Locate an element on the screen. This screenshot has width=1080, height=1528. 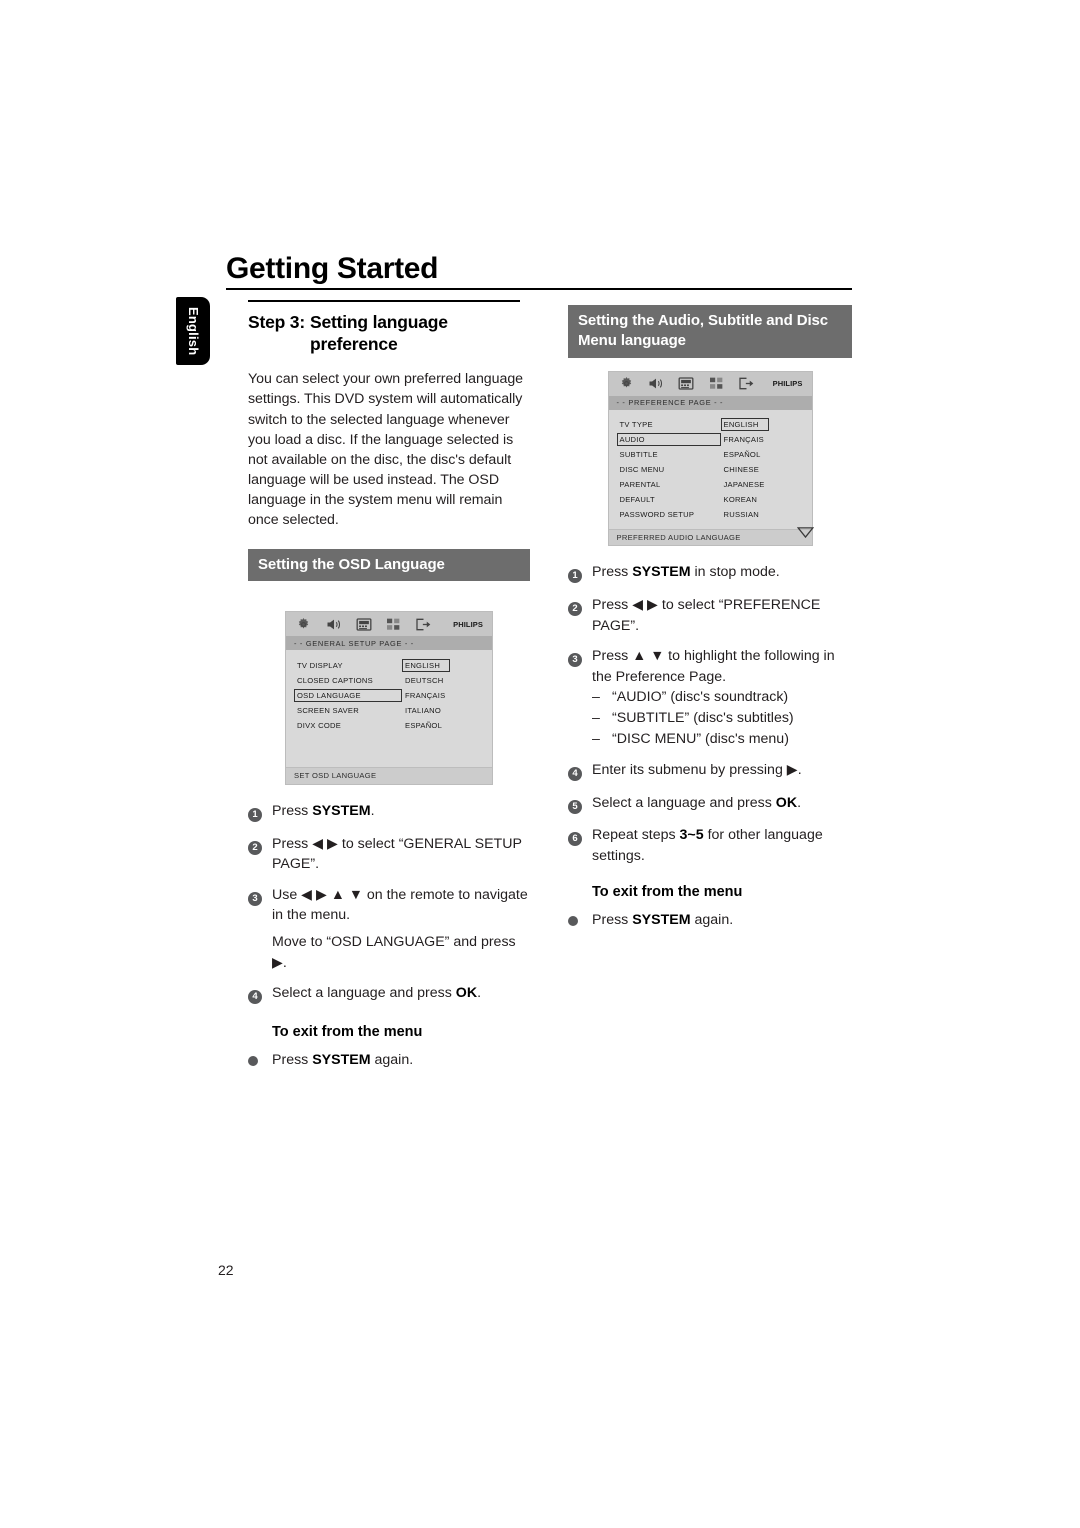
step-heading: Step 3: Setting language preference is located at coordinates (389, 333).